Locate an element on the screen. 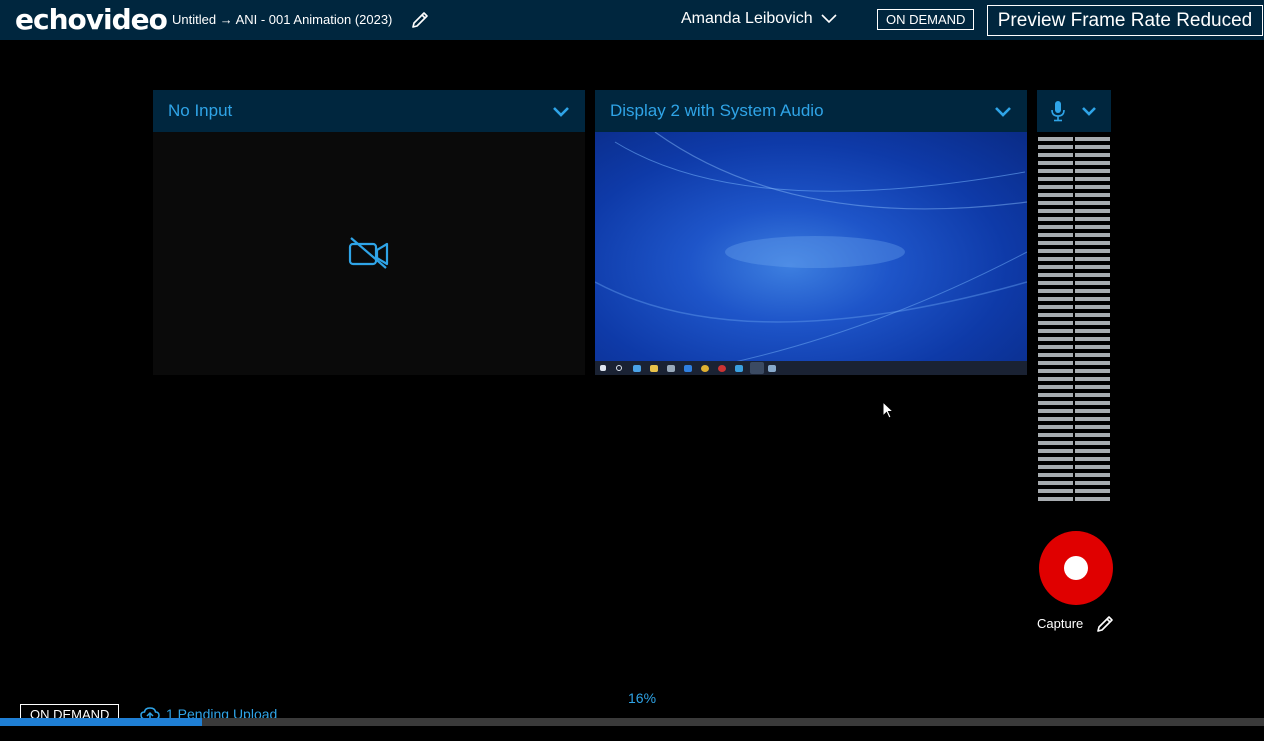  audio-level-meter is located at coordinates (1074, 321).